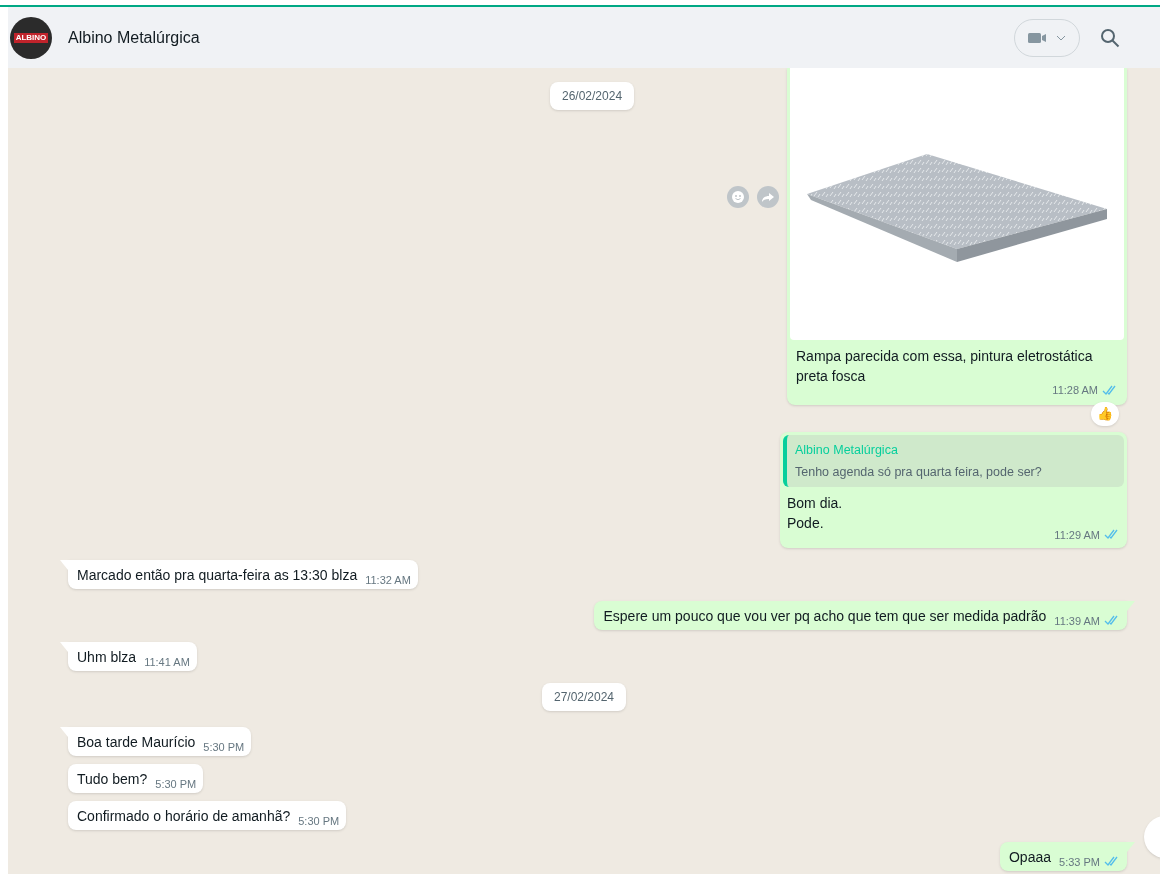 The height and width of the screenshot is (874, 1160). What do you see at coordinates (1077, 621) in the screenshot?
I see `message-time: 11:39 AM` at bounding box center [1077, 621].